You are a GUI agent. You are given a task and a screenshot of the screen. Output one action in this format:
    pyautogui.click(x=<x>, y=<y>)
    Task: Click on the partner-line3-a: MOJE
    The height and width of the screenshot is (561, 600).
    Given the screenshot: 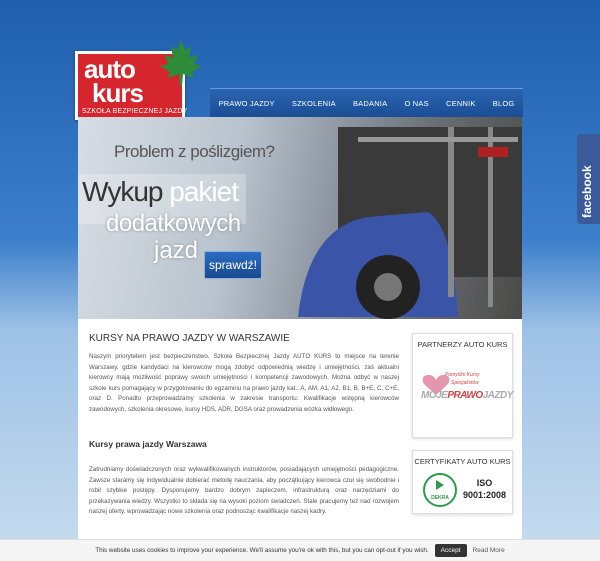 What is the action you would take?
    pyautogui.click(x=434, y=395)
    